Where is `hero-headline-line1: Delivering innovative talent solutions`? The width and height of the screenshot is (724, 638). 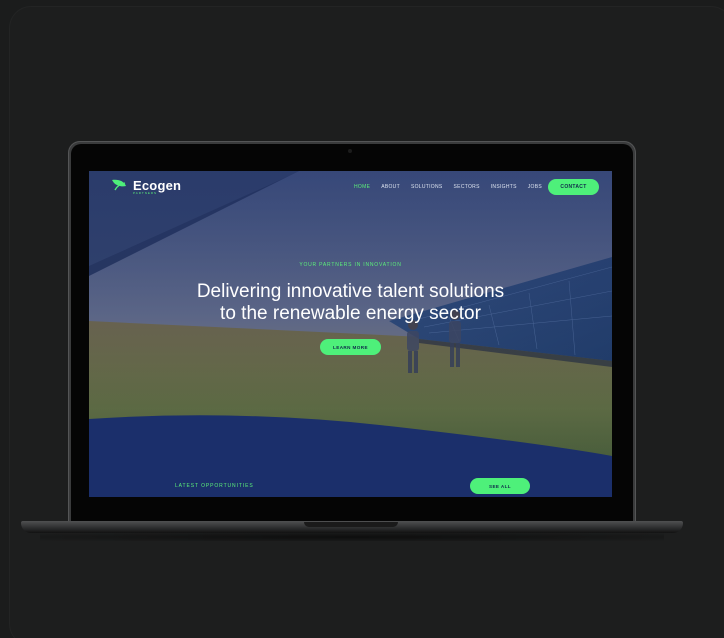
hero-headline-line1: Delivering innovative talent solutions is located at coordinates (350, 291).